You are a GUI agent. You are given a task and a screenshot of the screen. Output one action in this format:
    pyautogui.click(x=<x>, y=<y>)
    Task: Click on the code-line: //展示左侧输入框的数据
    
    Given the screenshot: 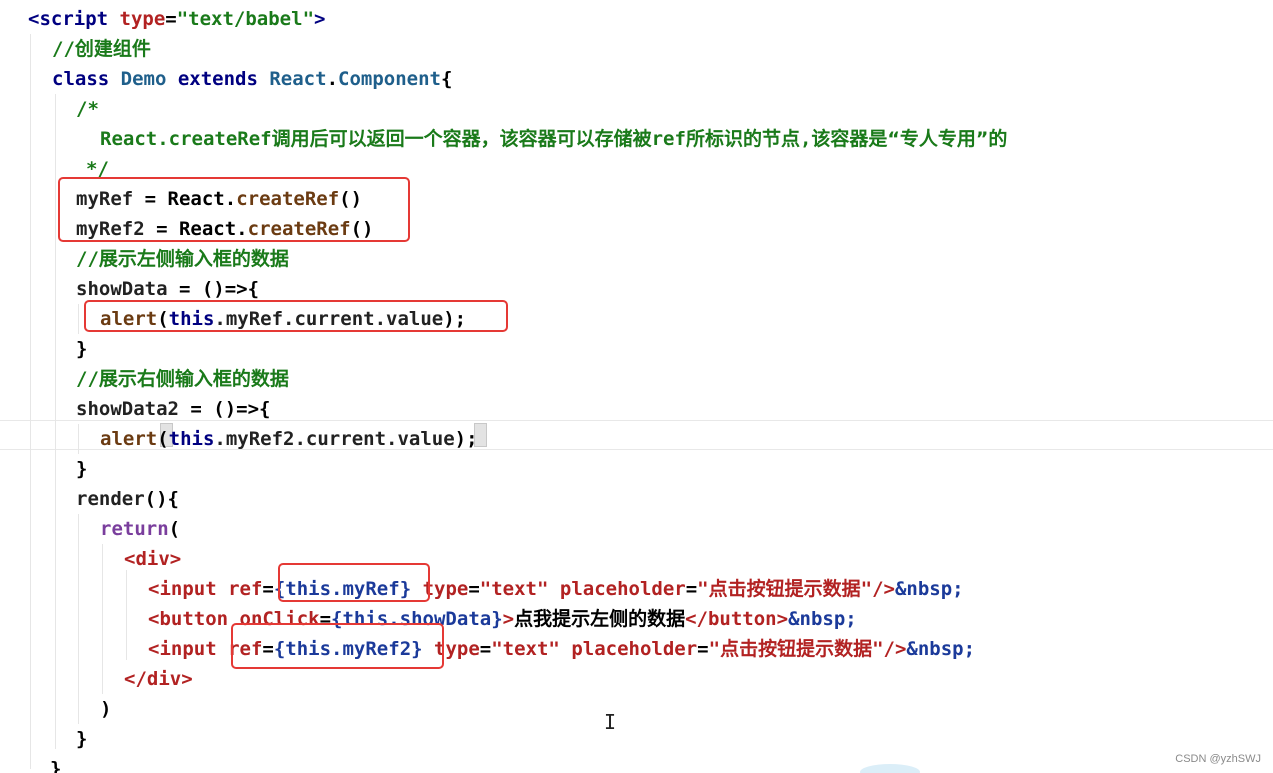 What is the action you would take?
    pyautogui.click(x=182, y=259)
    